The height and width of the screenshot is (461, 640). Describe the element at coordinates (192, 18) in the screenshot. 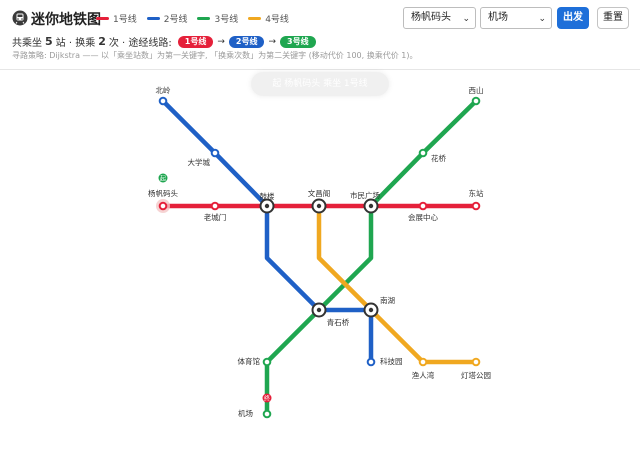

I see `line-legend: 1号线 2号线 3号线 4号线` at that location.